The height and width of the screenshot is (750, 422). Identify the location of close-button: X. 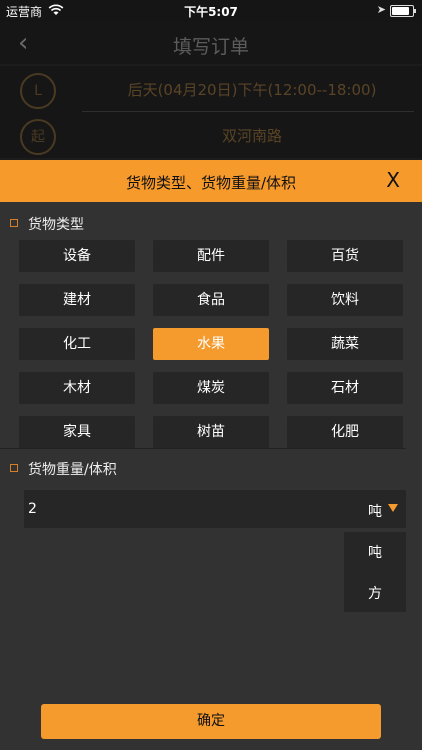
(393, 180).